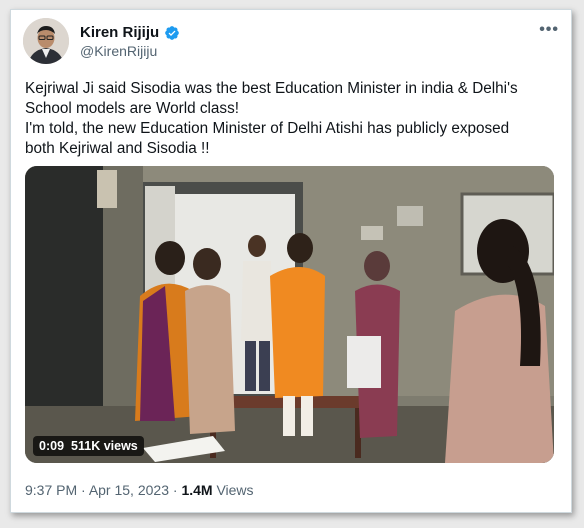 The width and height of the screenshot is (584, 528). I want to click on verified-badge-icon, so click(172, 33).